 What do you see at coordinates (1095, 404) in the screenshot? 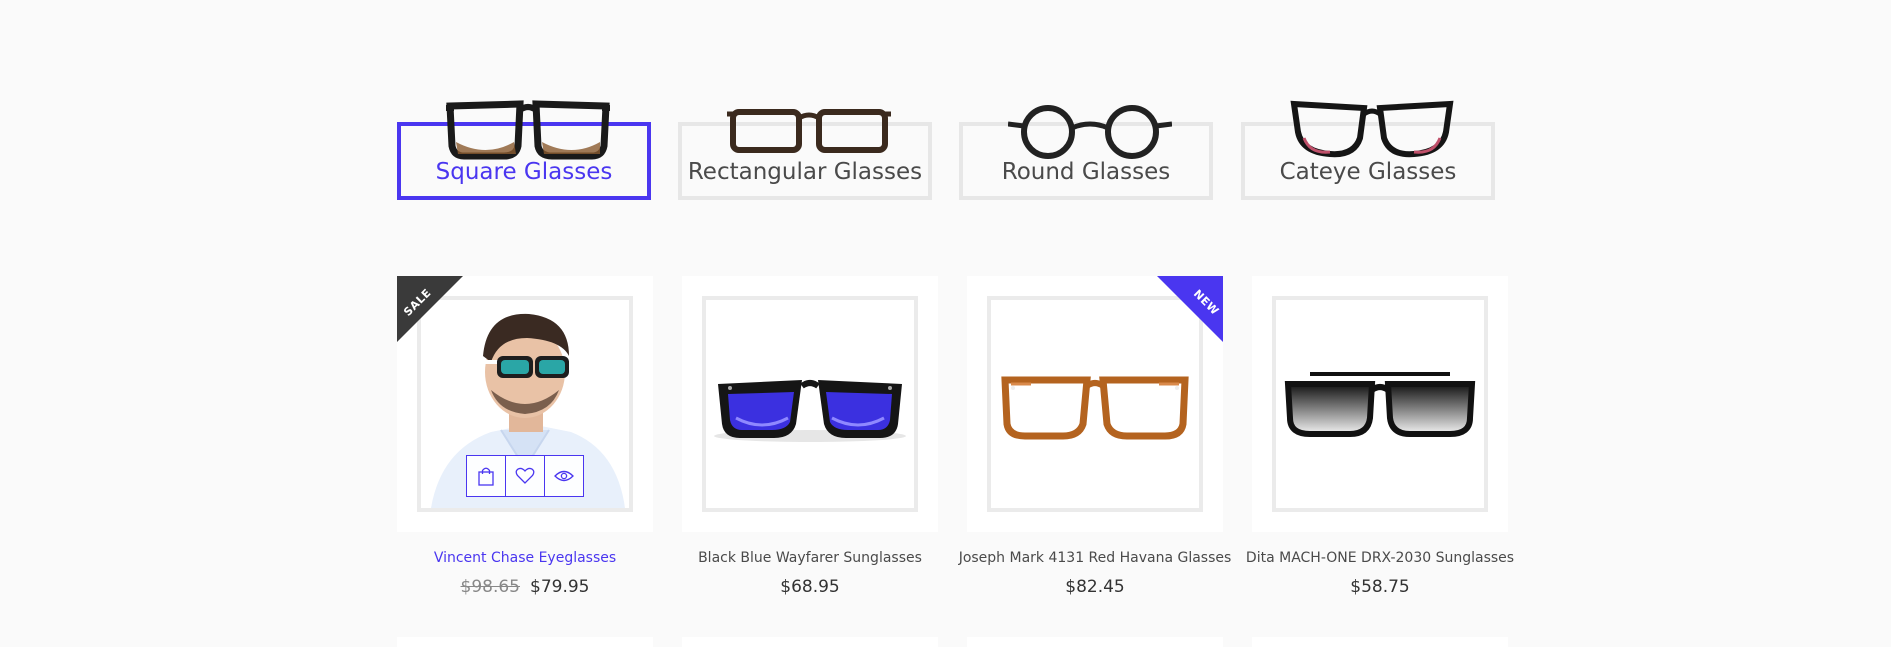
I see `product-card-joseph-mark: NEW` at bounding box center [1095, 404].